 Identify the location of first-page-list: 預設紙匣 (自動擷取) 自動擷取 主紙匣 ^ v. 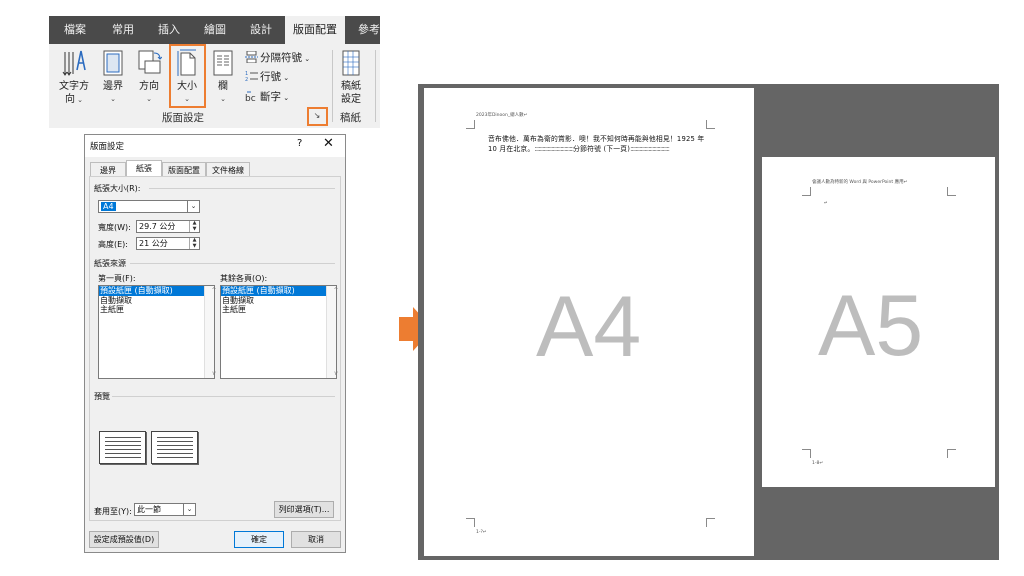
(157, 332).